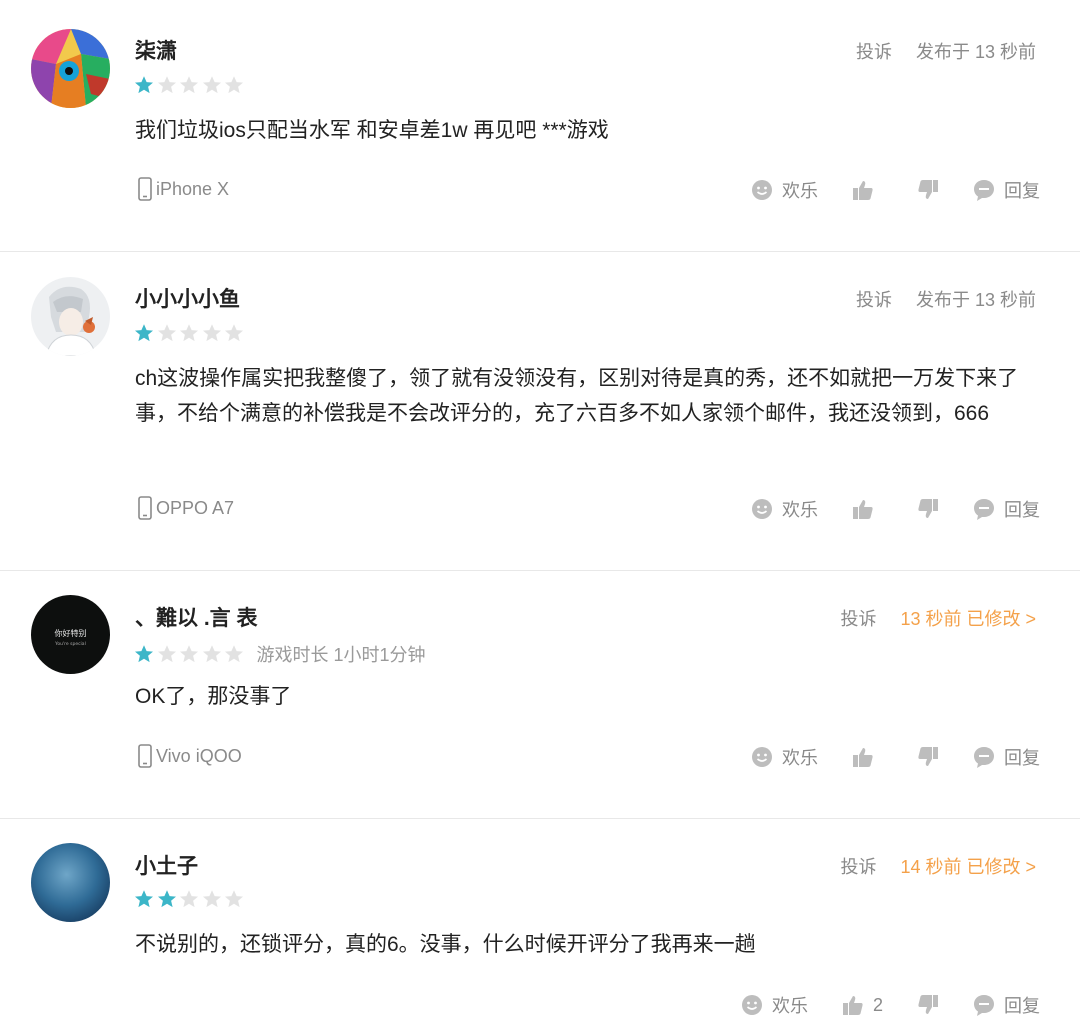  What do you see at coordinates (199, 755) in the screenshot?
I see `device-name: Vivo iQOO` at bounding box center [199, 755].